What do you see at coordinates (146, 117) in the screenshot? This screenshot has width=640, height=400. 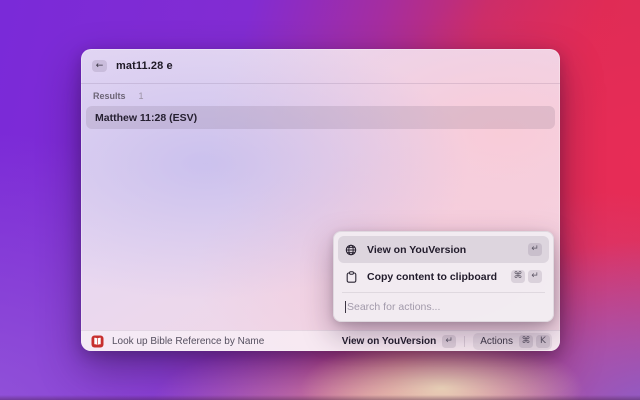 I see `result-title: Matthew 11:28 (ESV)` at bounding box center [146, 117].